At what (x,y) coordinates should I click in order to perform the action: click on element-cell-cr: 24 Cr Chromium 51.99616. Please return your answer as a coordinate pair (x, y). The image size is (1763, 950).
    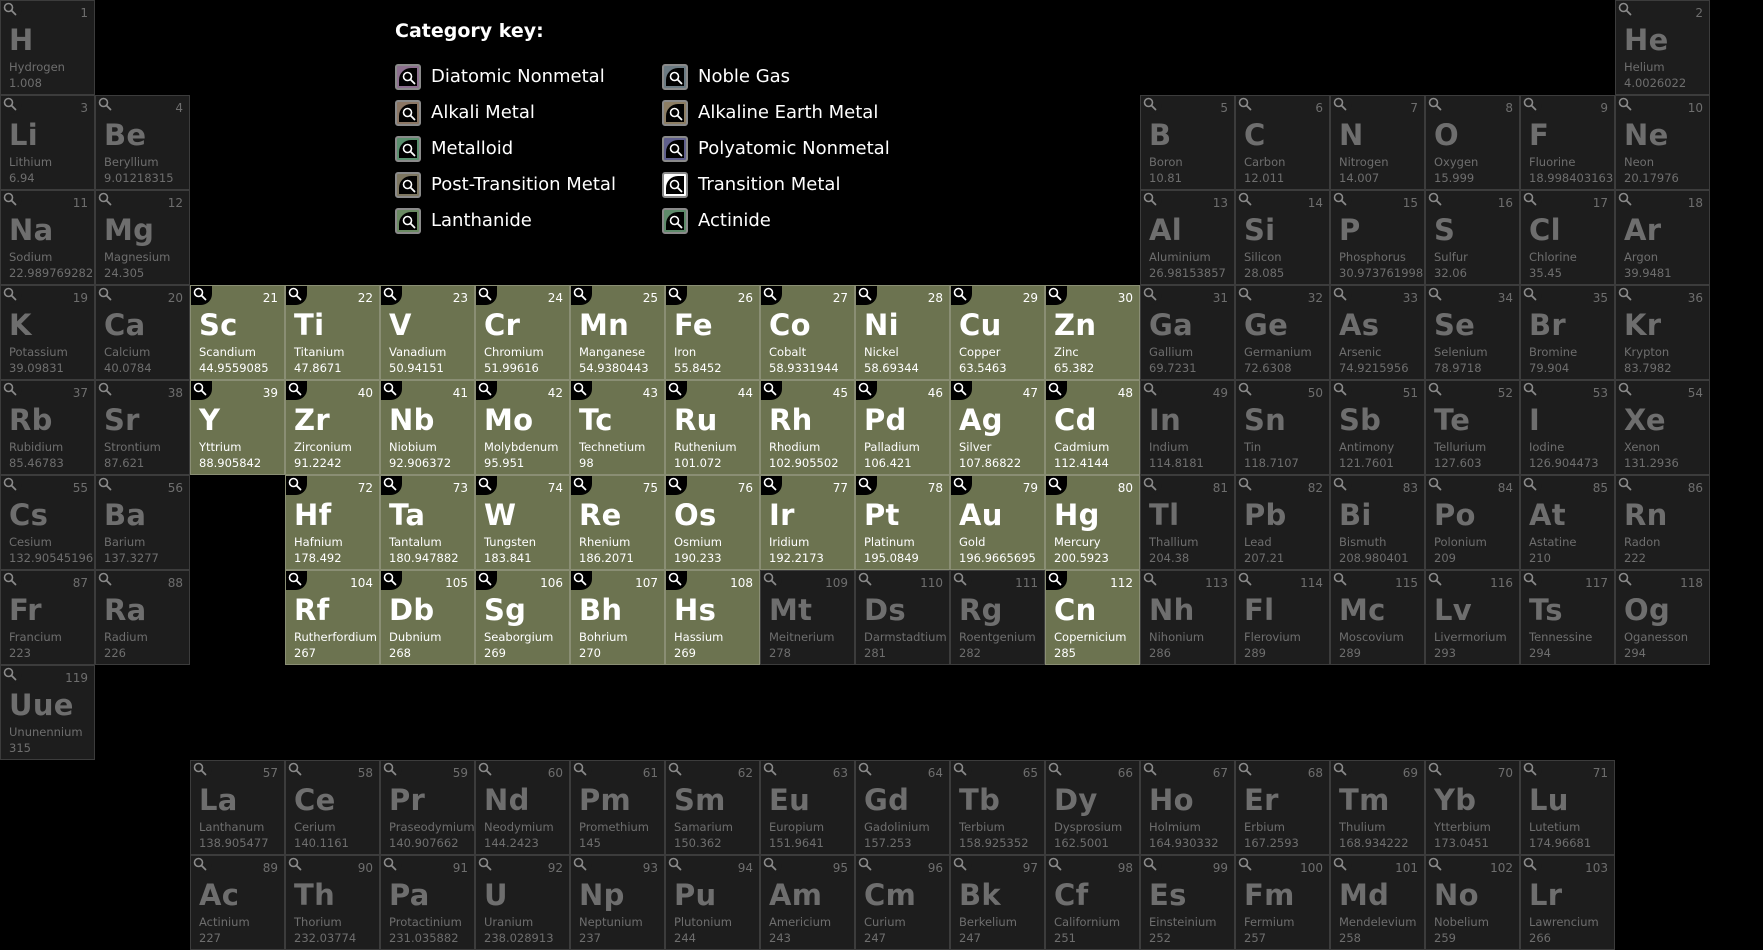
    Looking at the image, I should click on (522, 332).